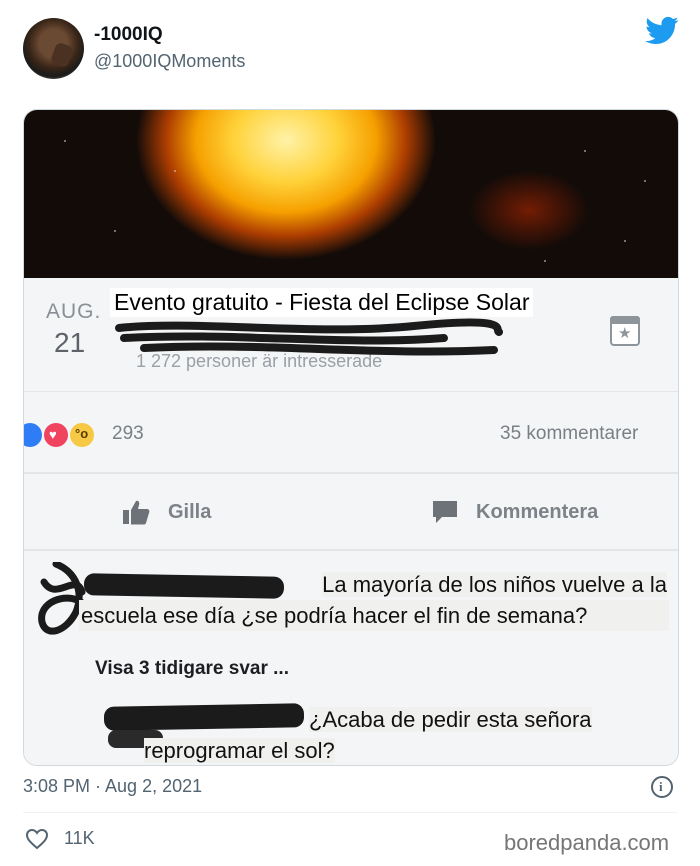  What do you see at coordinates (136, 512) in the screenshot?
I see `thumbs-up-icon` at bounding box center [136, 512].